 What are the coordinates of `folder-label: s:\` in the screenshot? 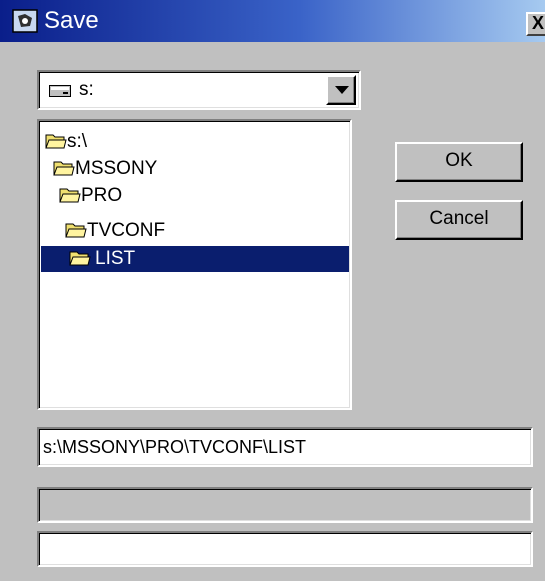 It's located at (77, 141).